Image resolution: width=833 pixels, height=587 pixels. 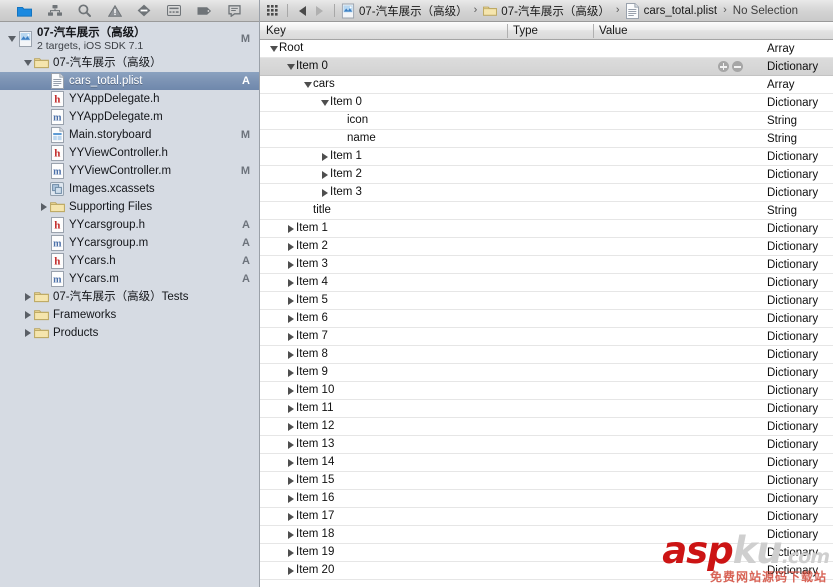 What do you see at coordinates (352, 120) in the screenshot?
I see `plist-key-cell: icon` at bounding box center [352, 120].